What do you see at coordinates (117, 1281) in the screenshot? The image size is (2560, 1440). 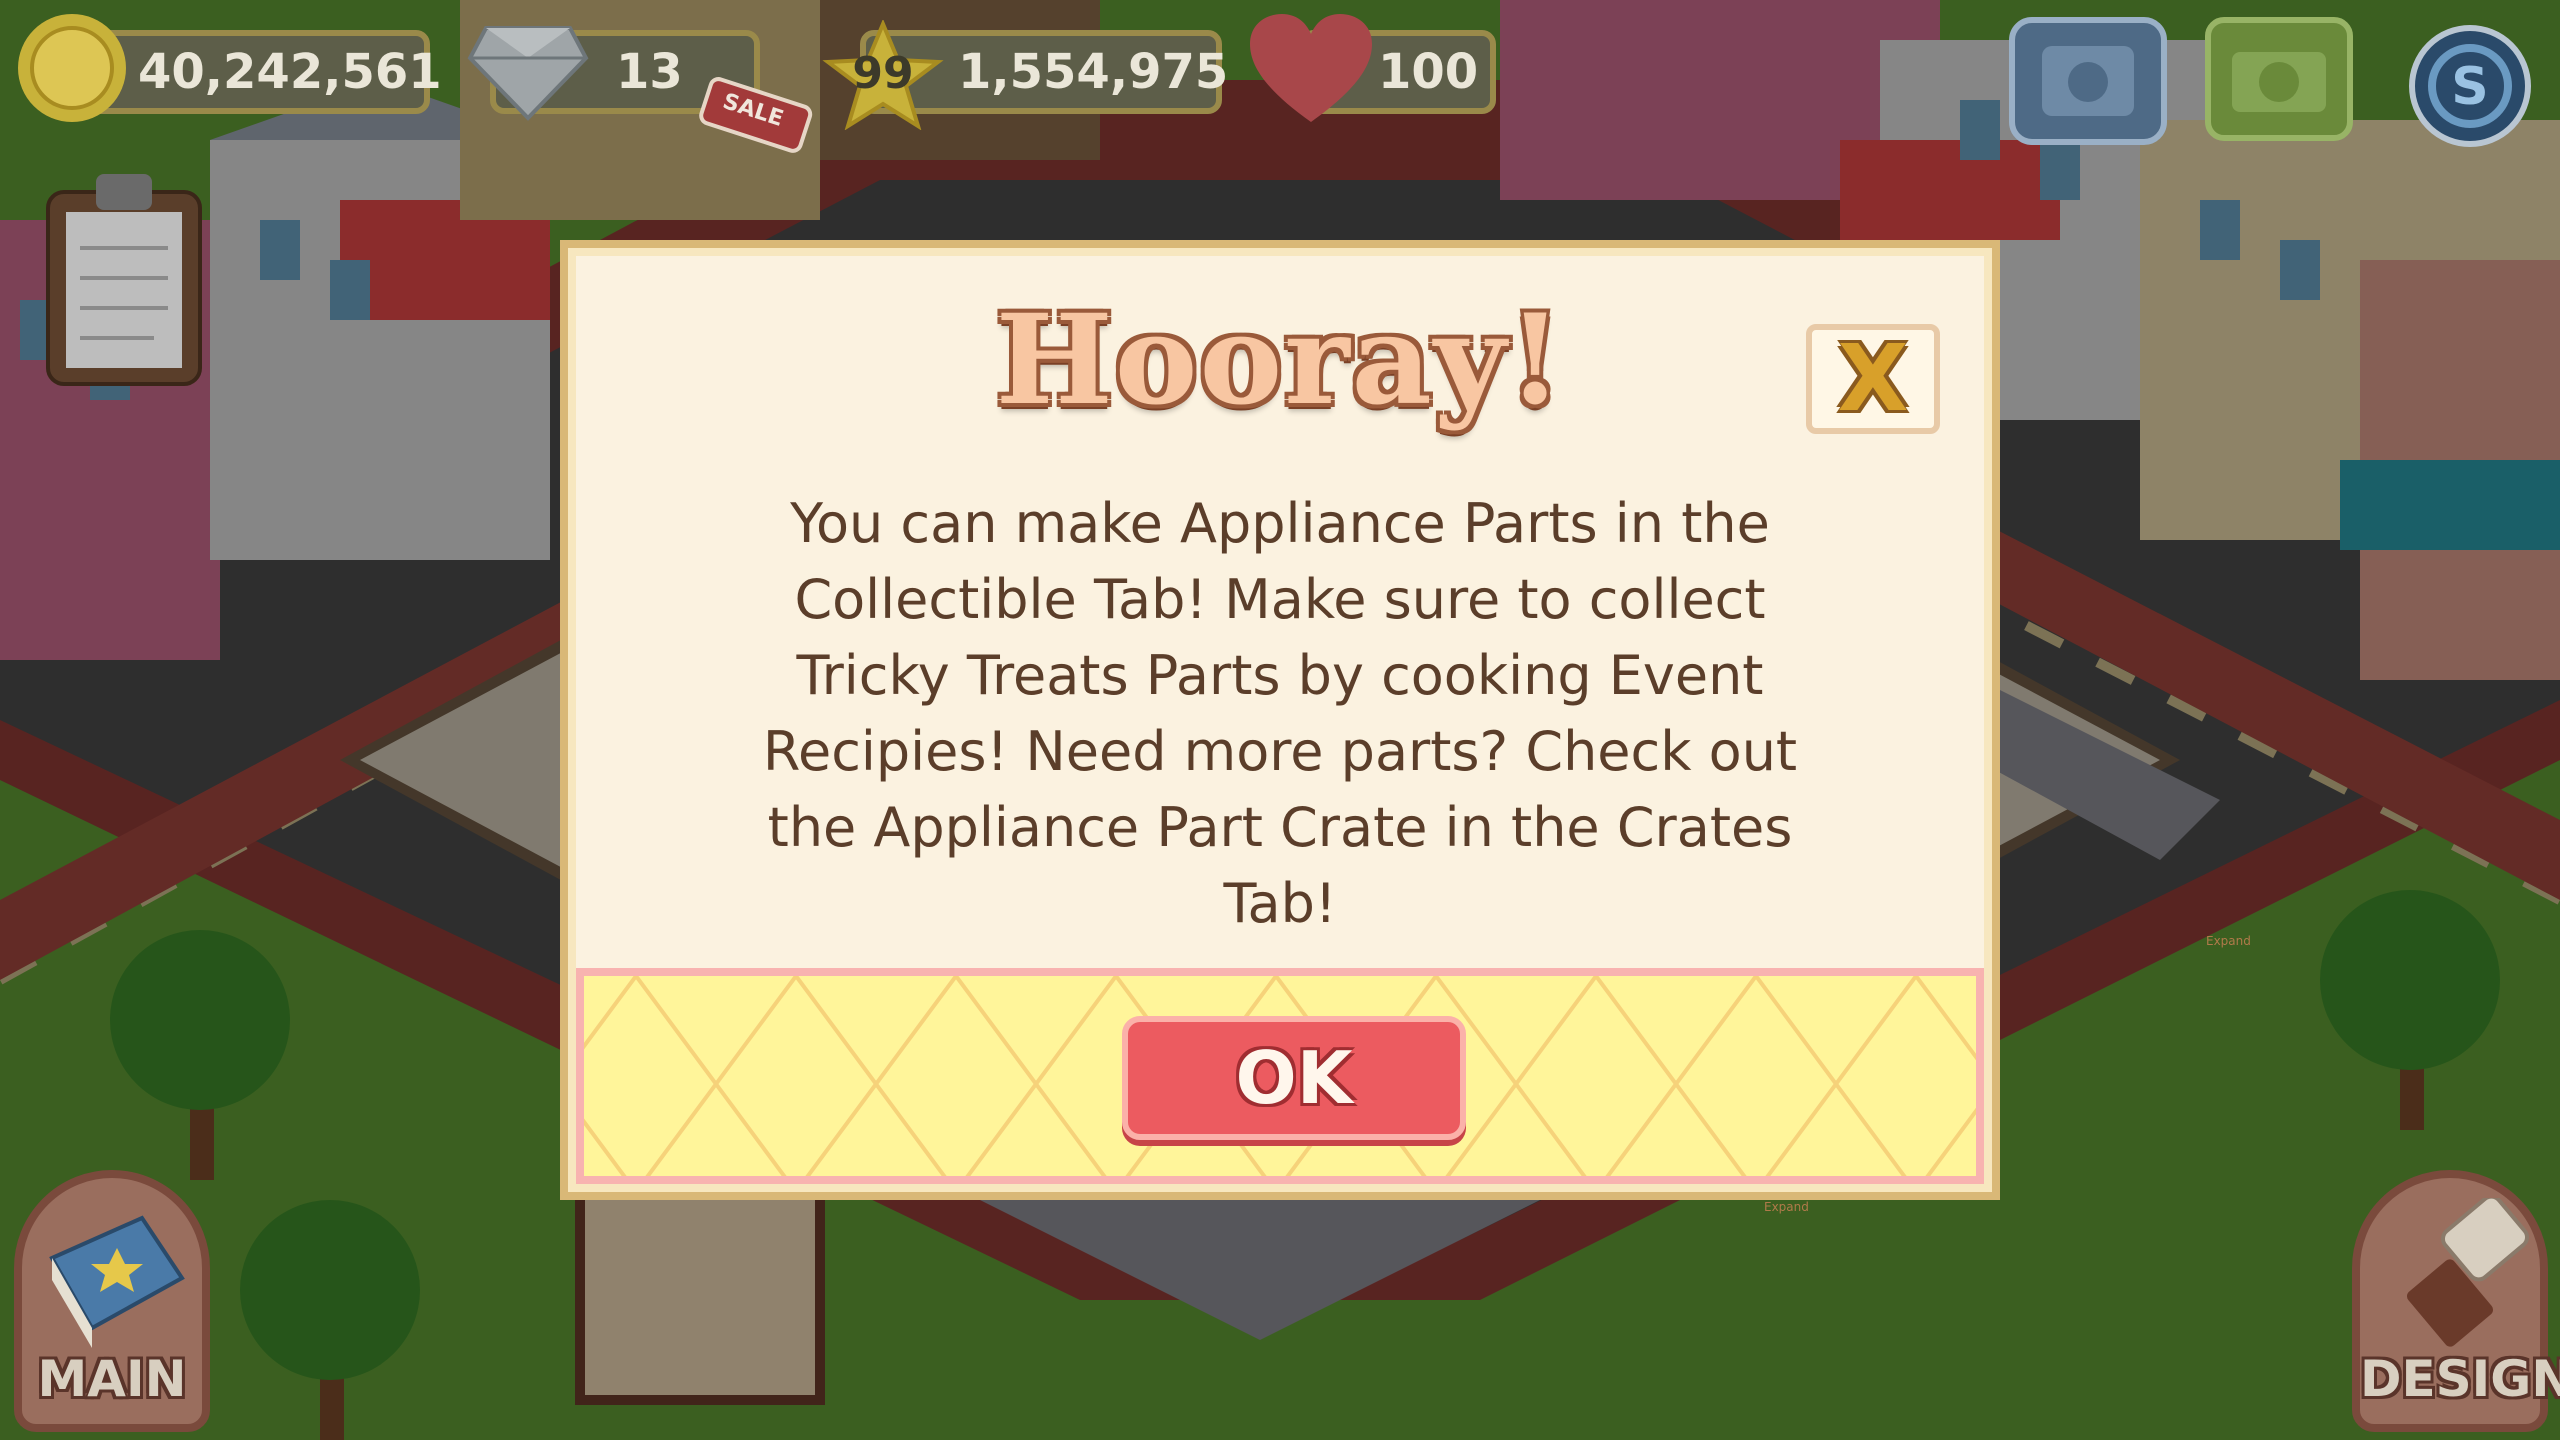 I see `recipe-book-icon` at bounding box center [117, 1281].